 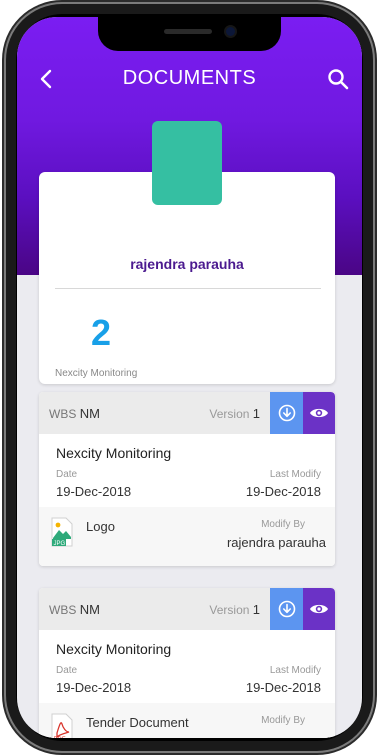 What do you see at coordinates (187, 163) in the screenshot?
I see `avatar` at bounding box center [187, 163].